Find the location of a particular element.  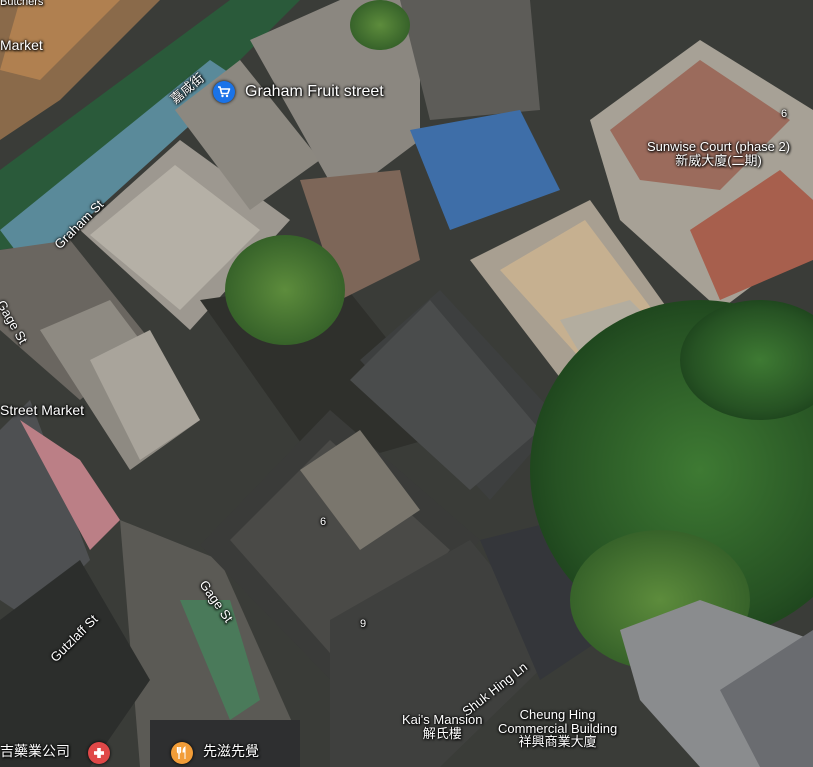

poi-label-sunwise-court: Sunwise Court (phase 2) 新威大廈(二期) is located at coordinates (718, 153).